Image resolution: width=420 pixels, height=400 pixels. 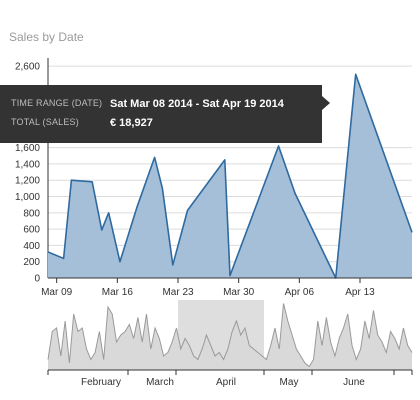 I want to click on tooltip-total-label: TOTAL (SALES), so click(x=45, y=122).